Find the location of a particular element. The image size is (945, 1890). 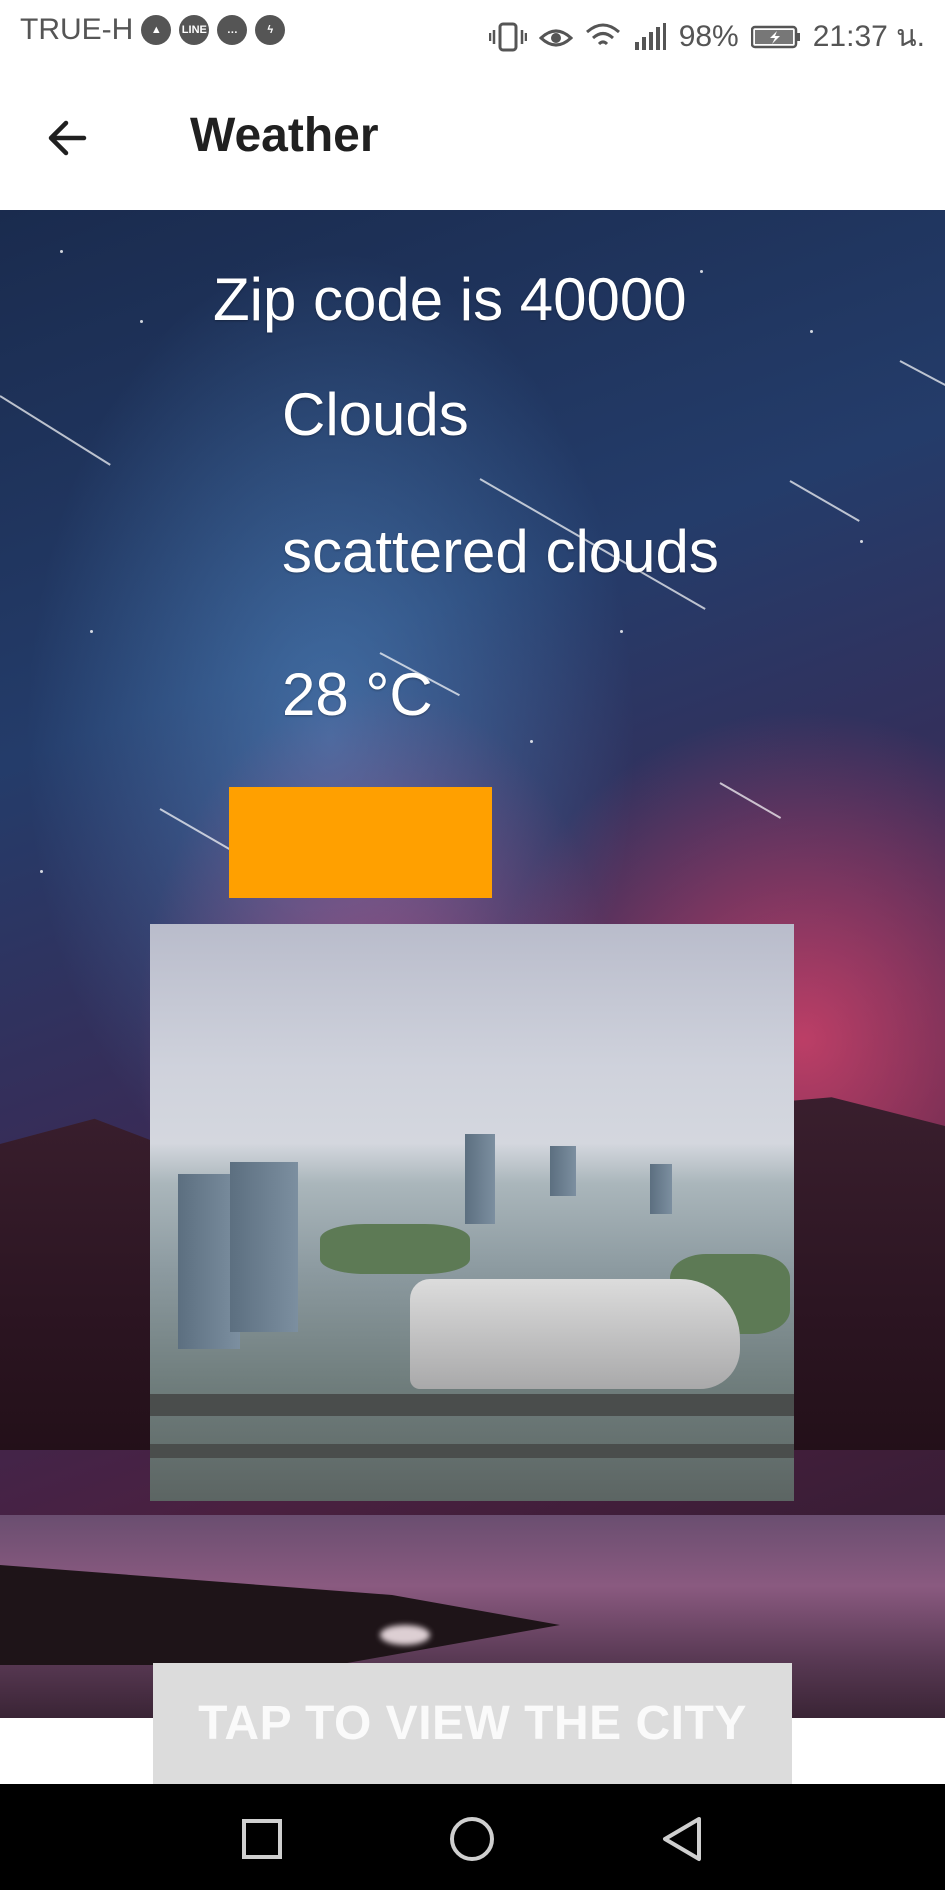

wifi-icon is located at coordinates (602, 34).